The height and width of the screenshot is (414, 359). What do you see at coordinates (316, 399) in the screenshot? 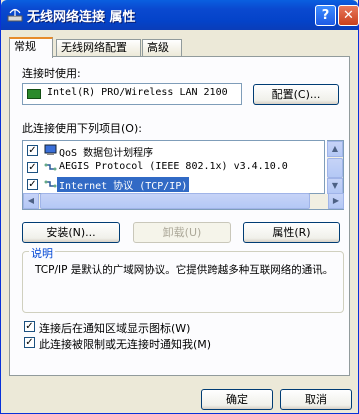
I see `cancel-button: 取消` at bounding box center [316, 399].